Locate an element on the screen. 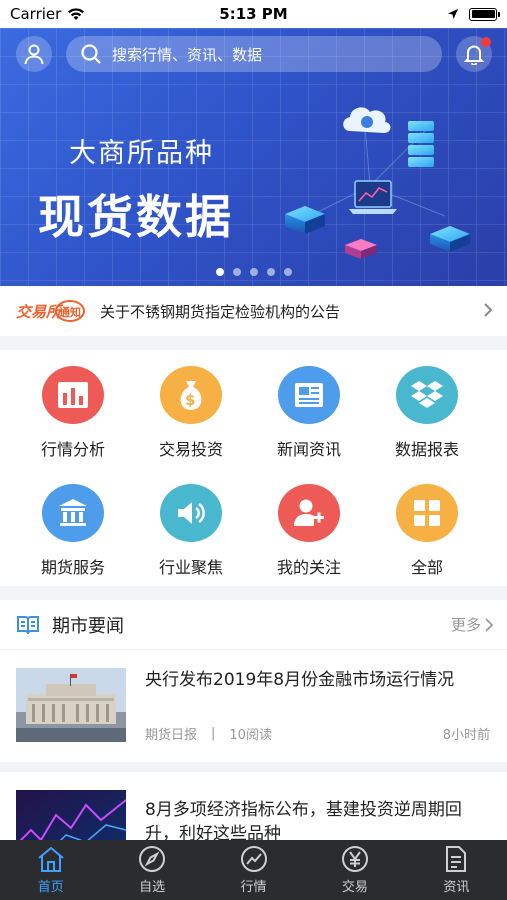 This screenshot has width=507, height=900. exchange-notice-bar: 交易所 通知 关于不锈钢期货指定检验机构的公告 is located at coordinates (253, 311).